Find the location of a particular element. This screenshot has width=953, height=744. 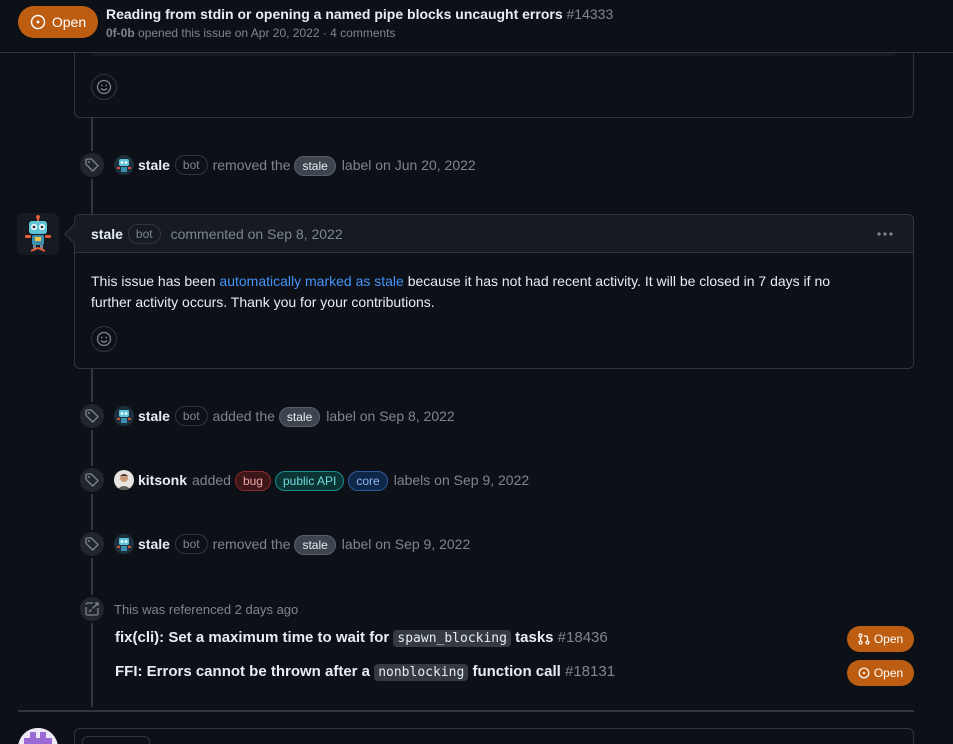

git-pull-request-icon is located at coordinates (864, 639).